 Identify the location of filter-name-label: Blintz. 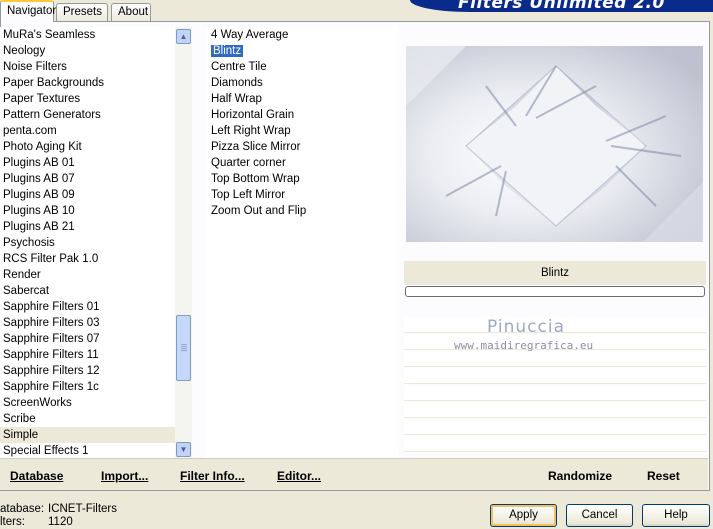
(555, 273).